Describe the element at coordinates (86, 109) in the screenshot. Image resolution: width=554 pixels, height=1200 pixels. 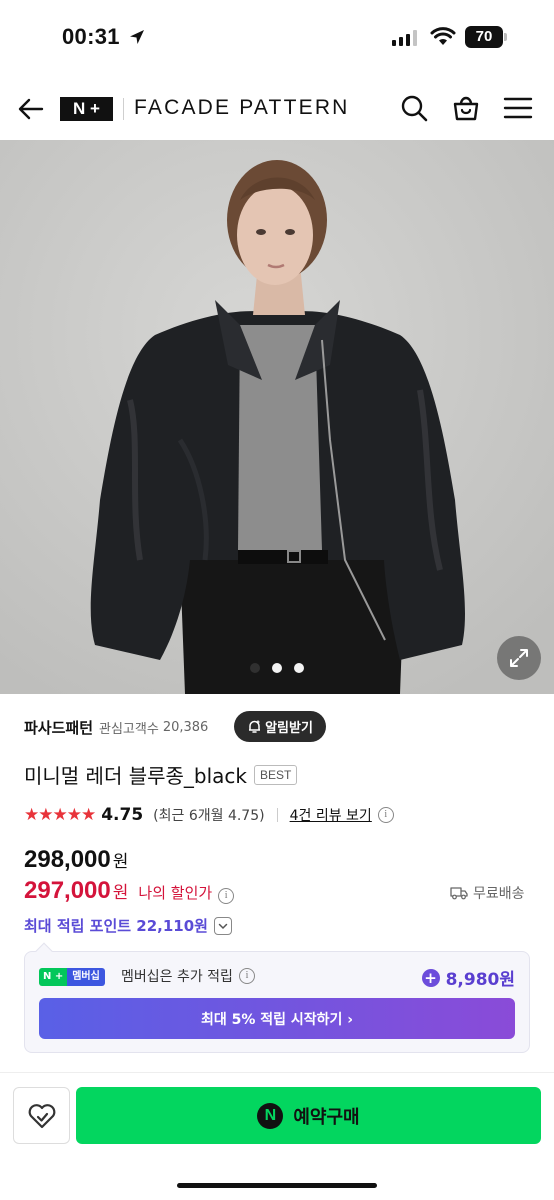
I see `naver-plus-logo: N +` at that location.